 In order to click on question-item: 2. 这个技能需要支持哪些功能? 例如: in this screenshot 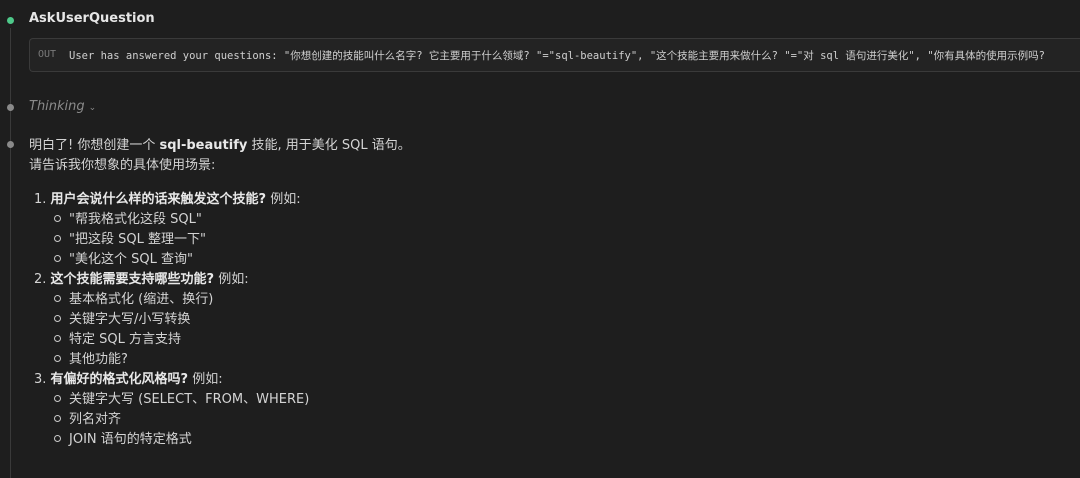, I will do `click(534, 280)`.